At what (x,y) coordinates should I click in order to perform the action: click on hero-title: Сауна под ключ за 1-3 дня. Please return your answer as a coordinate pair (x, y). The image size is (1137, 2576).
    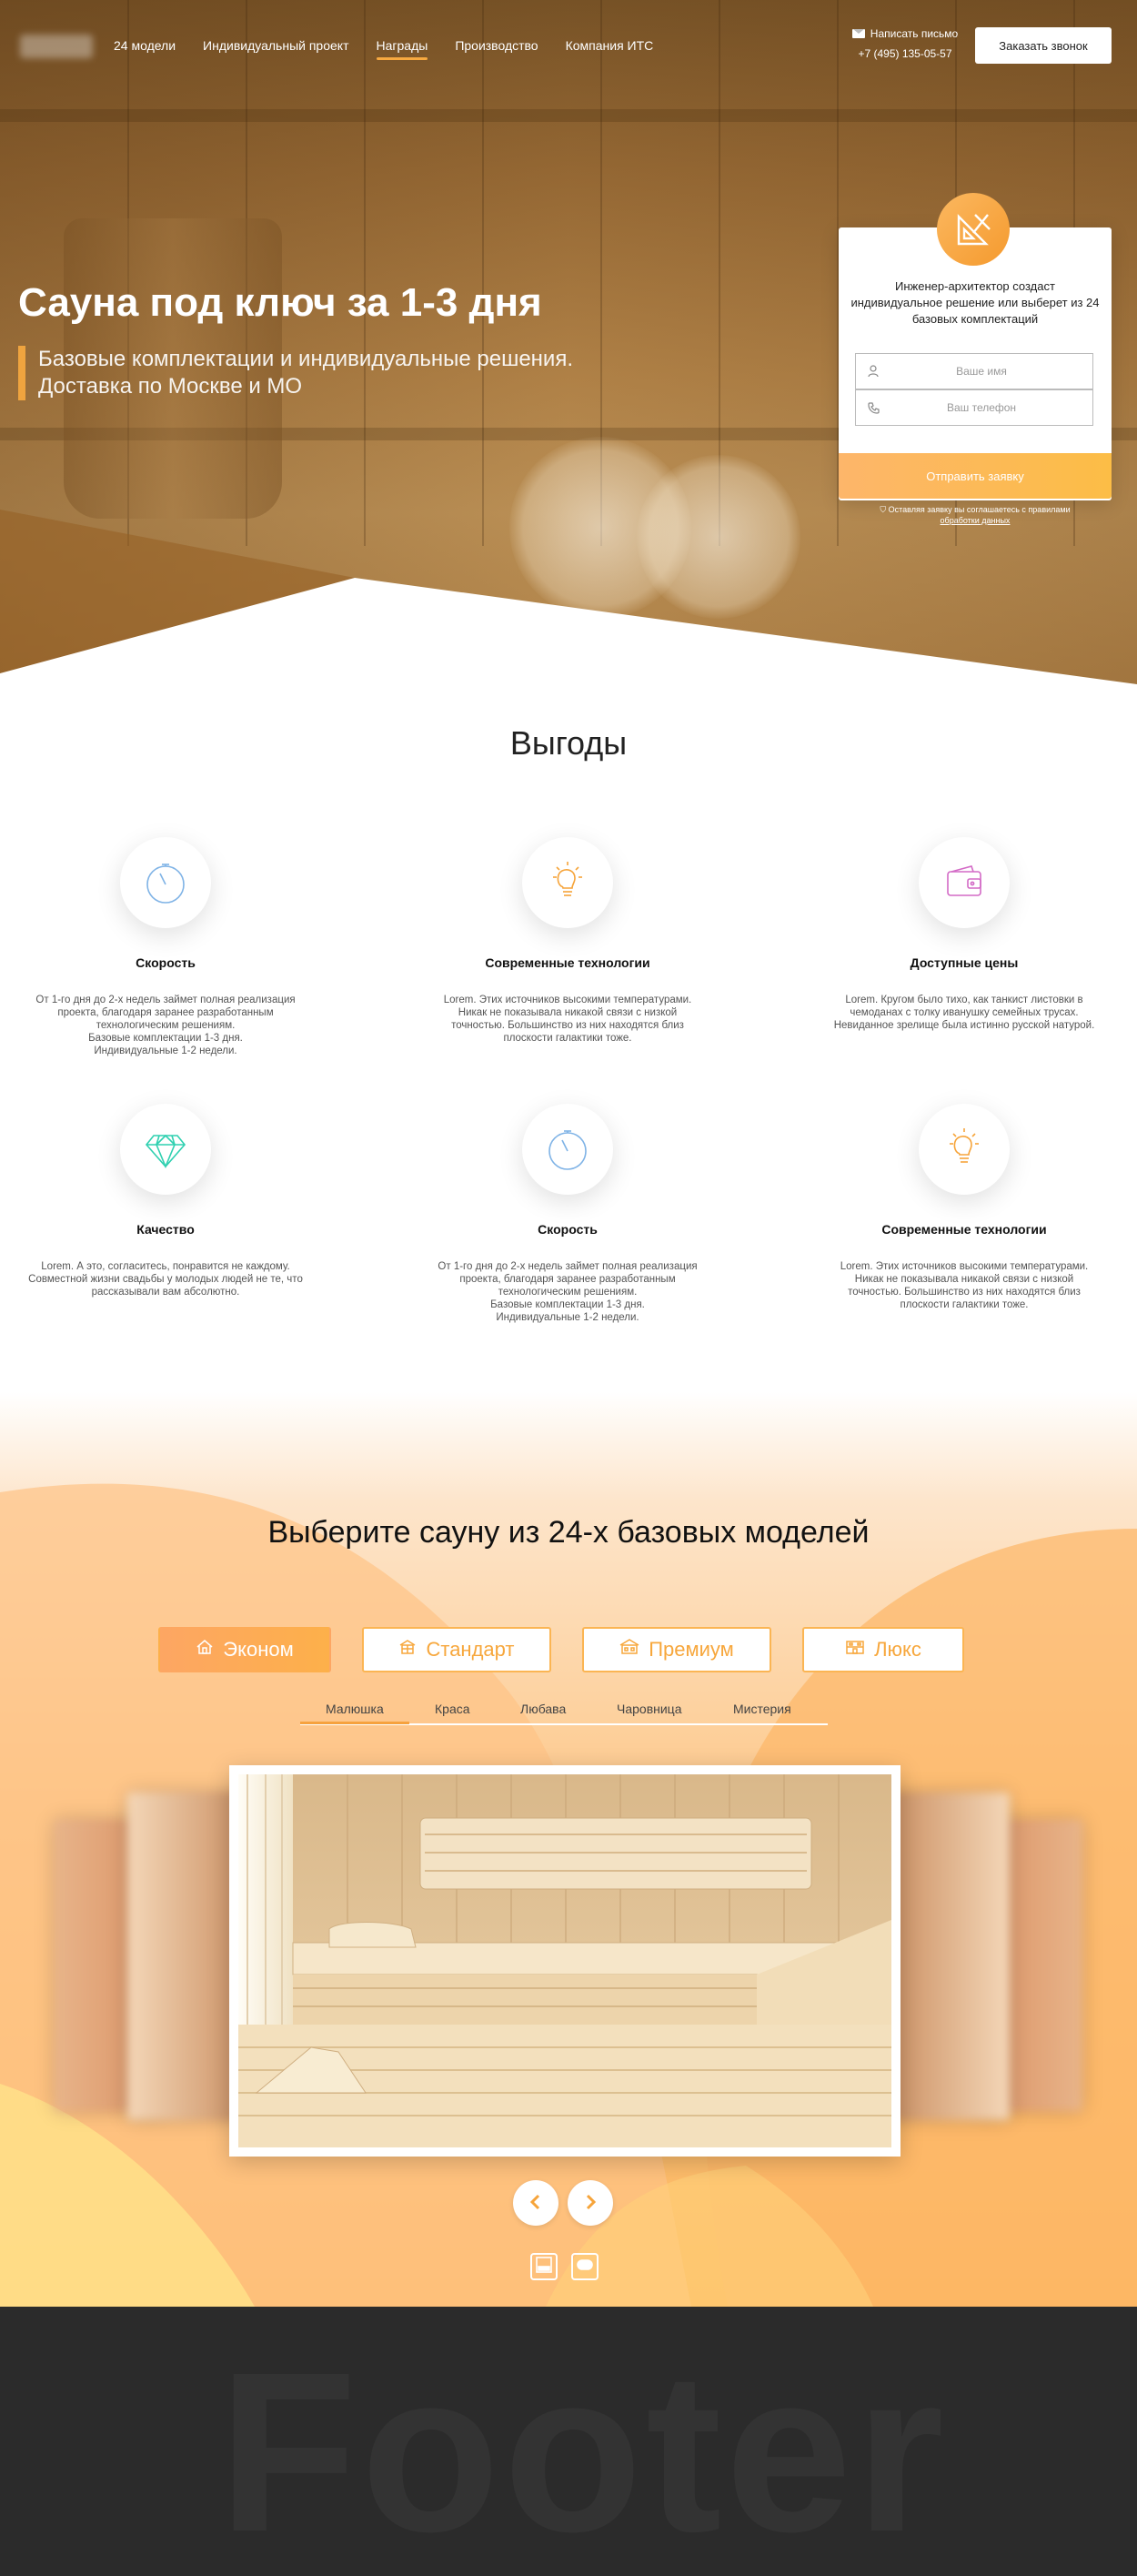
    Looking at the image, I should click on (280, 302).